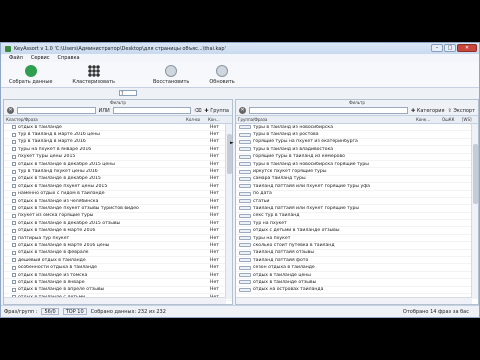 The image size is (480, 360). I want to click on list-item: иркутск пхукет горящие туры, so click(357, 172).